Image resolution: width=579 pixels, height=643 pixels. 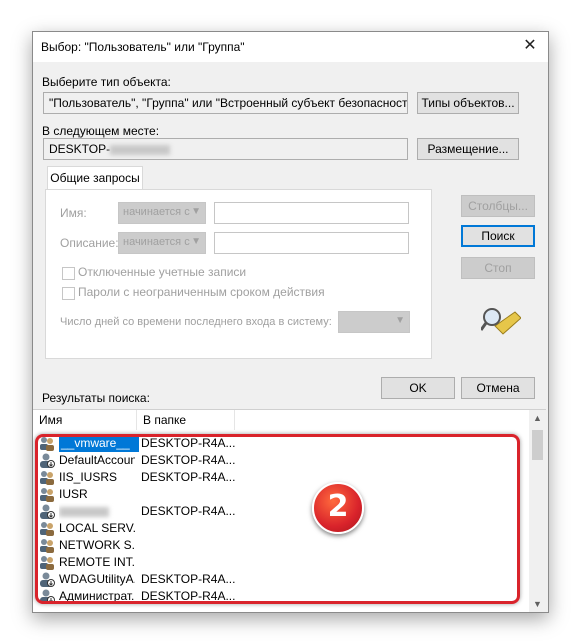 I want to click on description-input, so click(x=311, y=243).